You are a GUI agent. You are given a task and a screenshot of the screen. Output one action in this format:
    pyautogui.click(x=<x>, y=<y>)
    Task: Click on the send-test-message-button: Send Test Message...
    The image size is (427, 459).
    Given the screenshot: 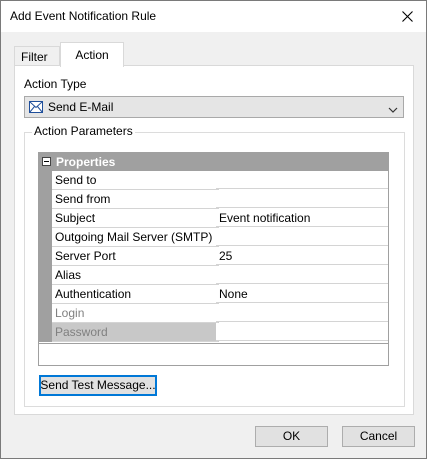 What is the action you would take?
    pyautogui.click(x=98, y=385)
    